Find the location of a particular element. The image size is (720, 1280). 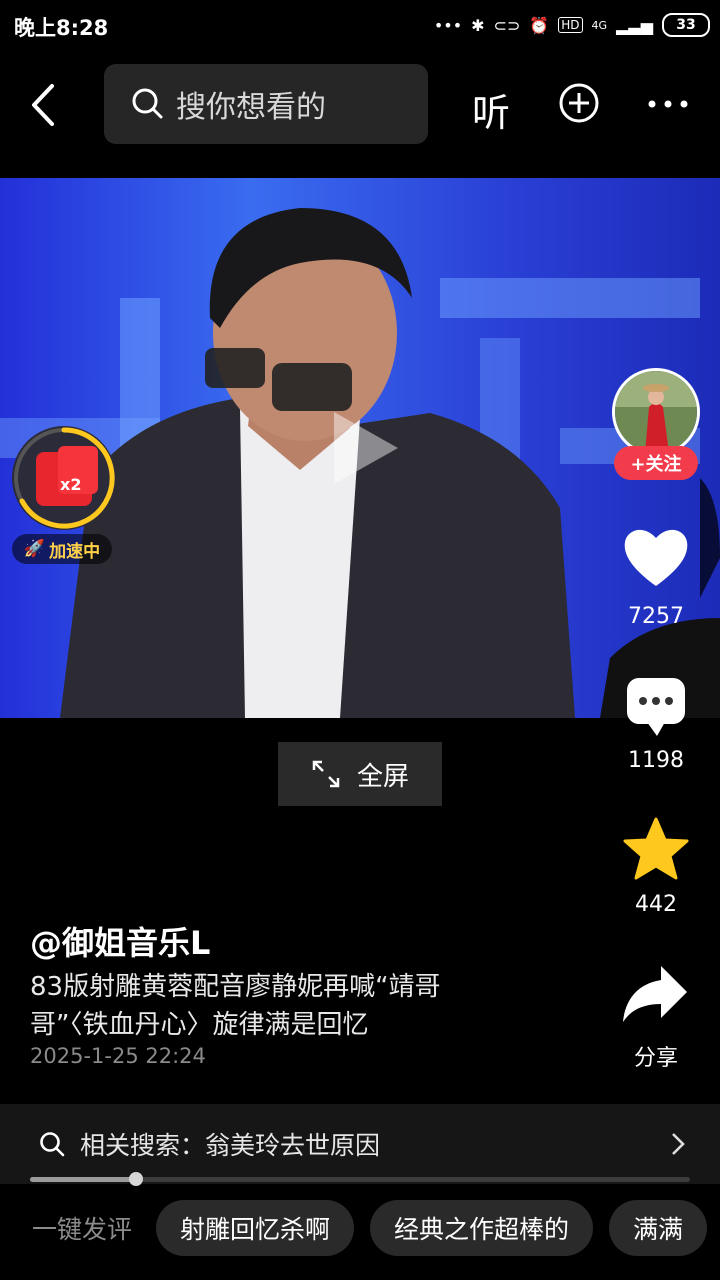

plus-circle-icon is located at coordinates (579, 103).